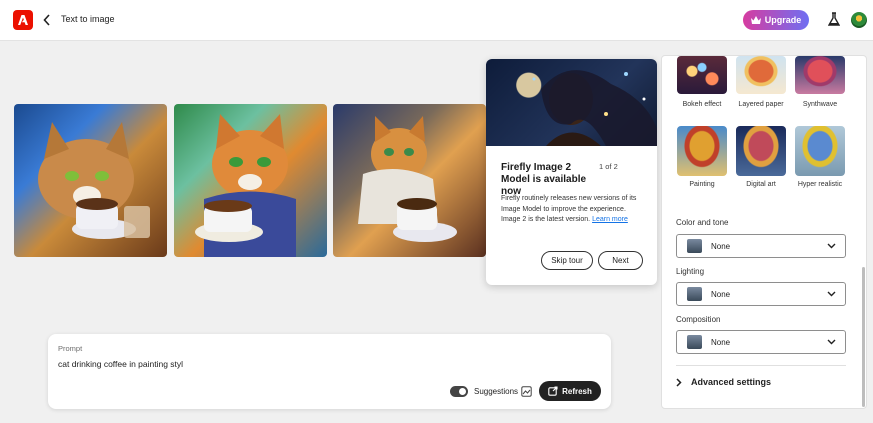  I want to click on suggestions-toggle, so click(459, 391).